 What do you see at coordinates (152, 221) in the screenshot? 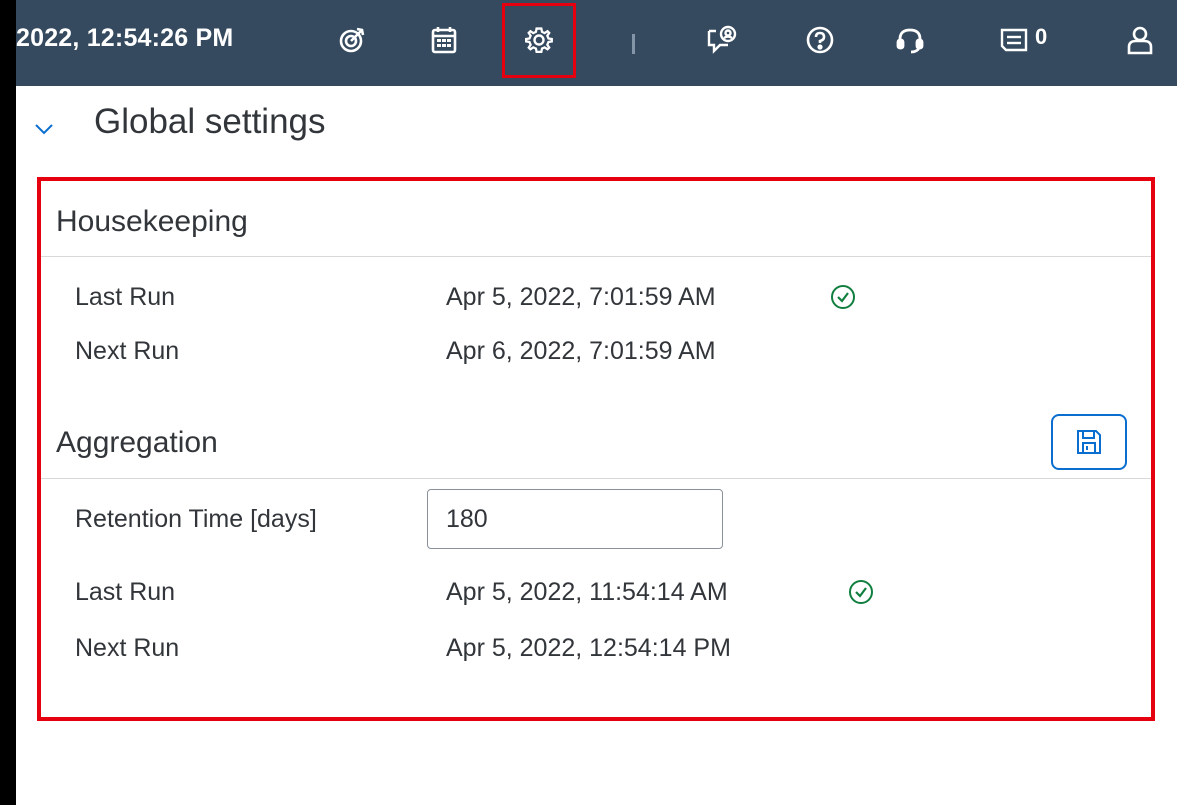
I see `housekeeping-title: Housekeeping` at bounding box center [152, 221].